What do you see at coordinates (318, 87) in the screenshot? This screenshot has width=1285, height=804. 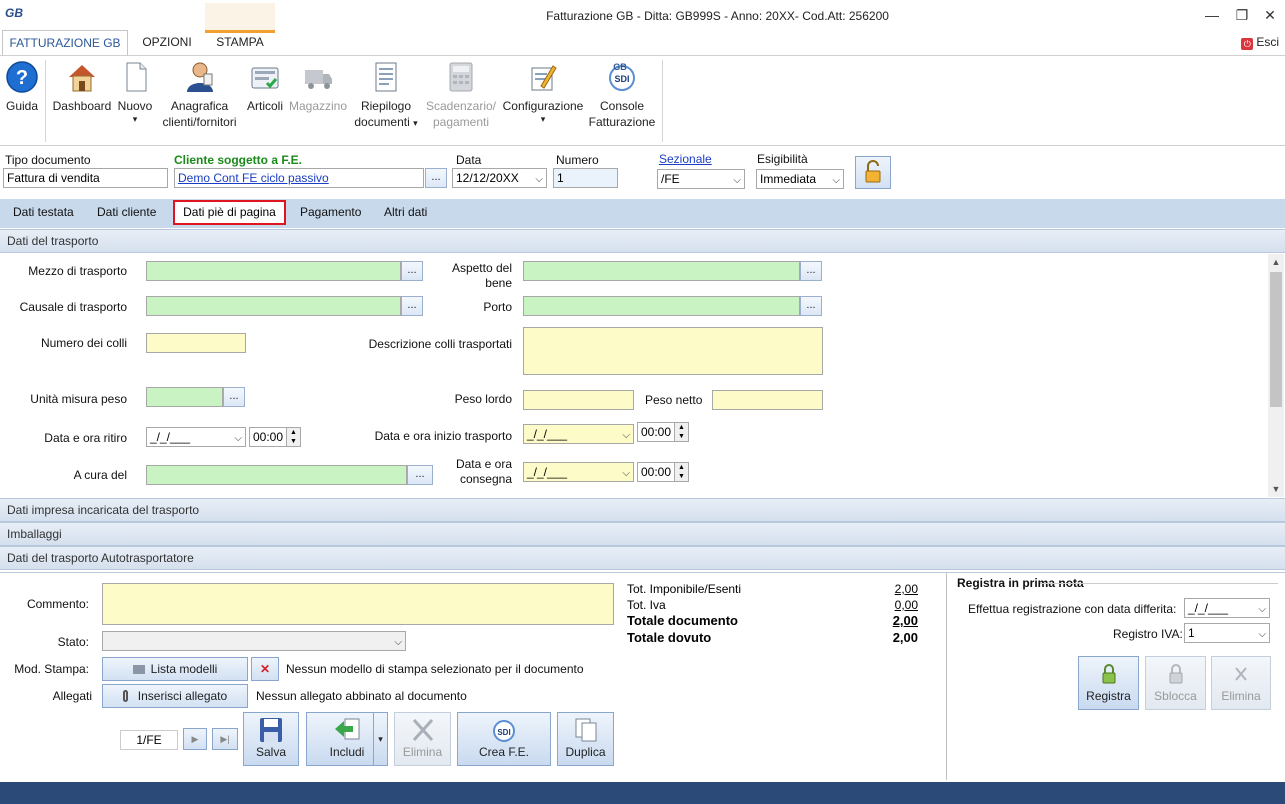 I see `magazzino-button: Magazzino` at bounding box center [318, 87].